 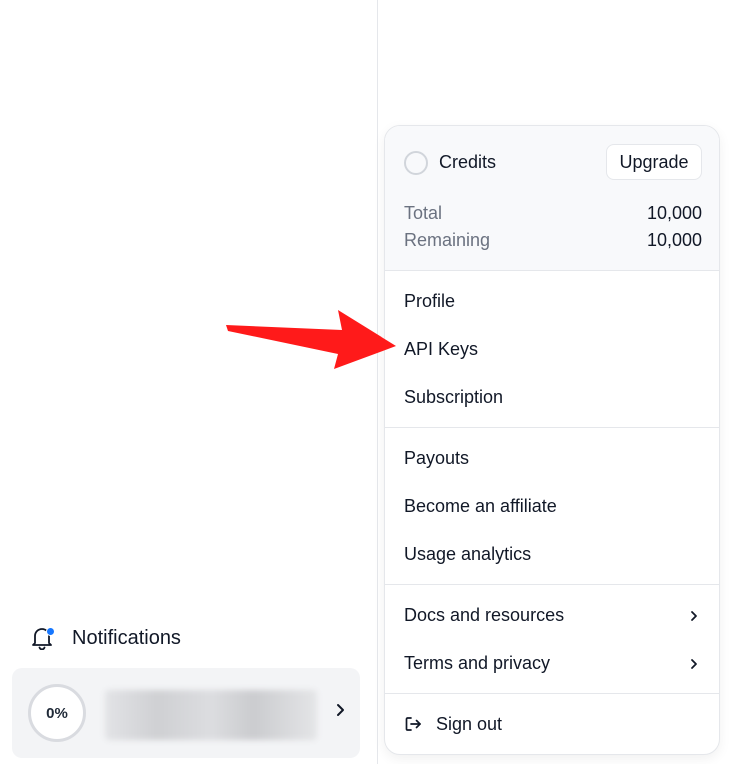 I want to click on menu-item-terms-privacy: Terms and privacy, so click(x=552, y=663).